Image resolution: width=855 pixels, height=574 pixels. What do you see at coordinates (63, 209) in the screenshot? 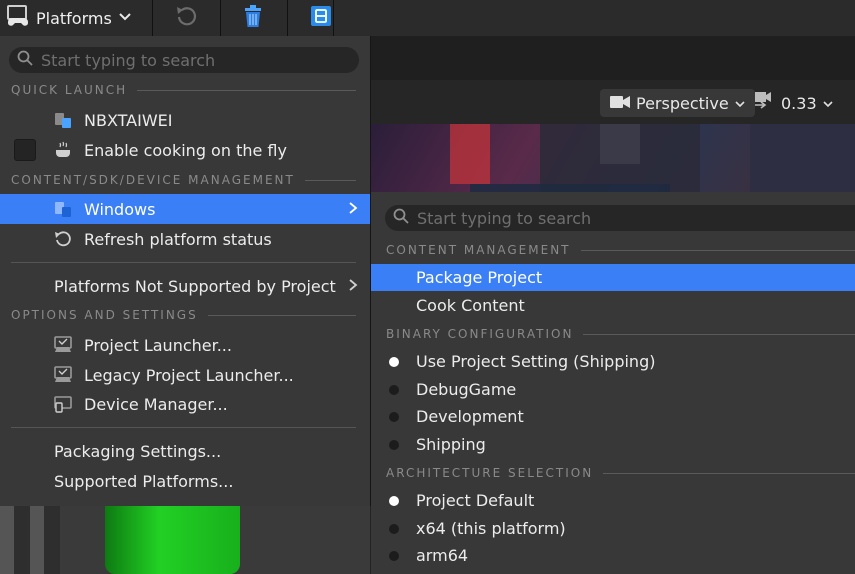
I see `windows-platform-icon` at bounding box center [63, 209].